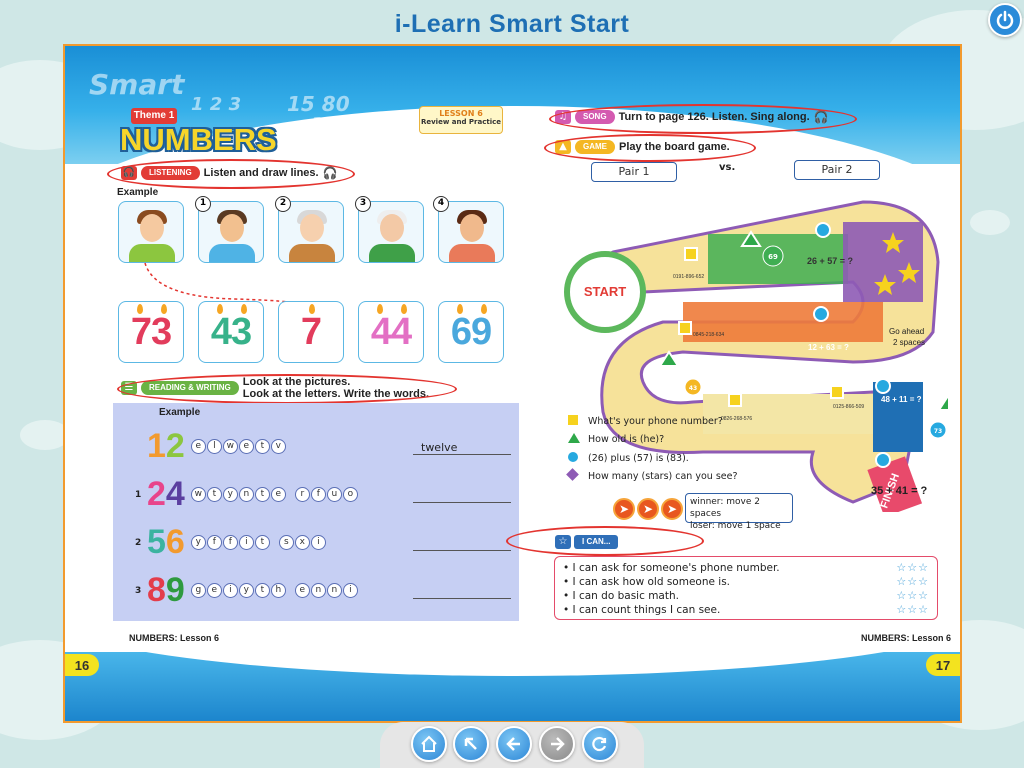 Image resolution: width=1024 pixels, height=768 pixels. Describe the element at coordinates (906, 638) in the screenshot. I see `right-footer-label: NUMBERS: Lesson 6` at that location.